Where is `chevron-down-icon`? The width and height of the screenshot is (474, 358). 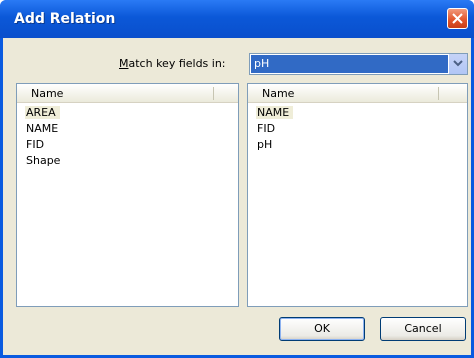 chevron-down-icon is located at coordinates (458, 63).